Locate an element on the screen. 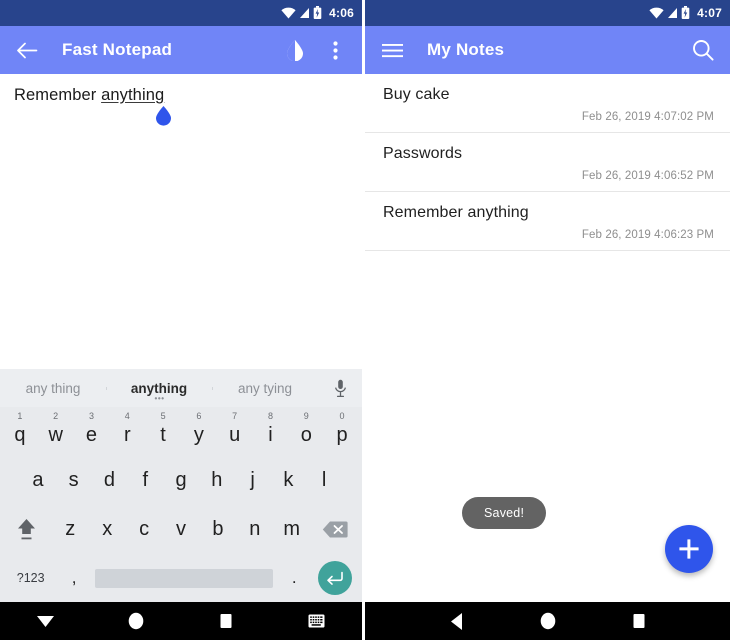  note-title: Passwords is located at coordinates (423, 153).